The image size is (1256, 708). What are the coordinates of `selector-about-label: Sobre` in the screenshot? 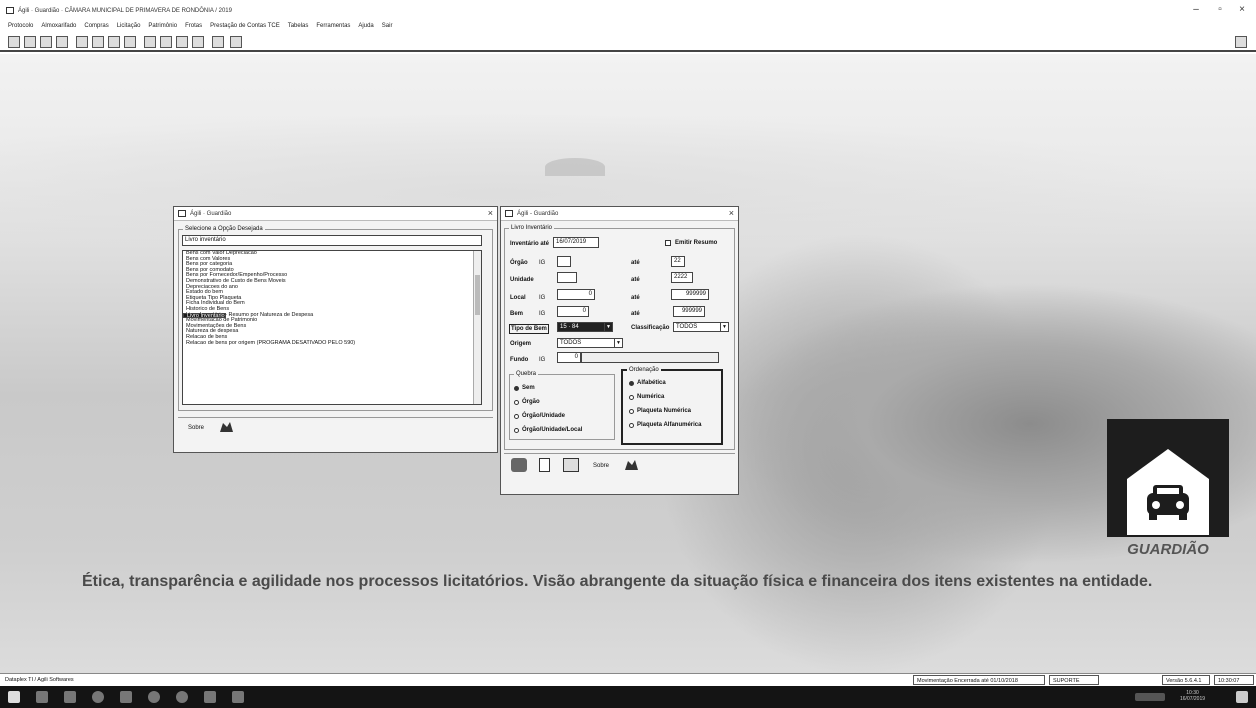 It's located at (196, 428).